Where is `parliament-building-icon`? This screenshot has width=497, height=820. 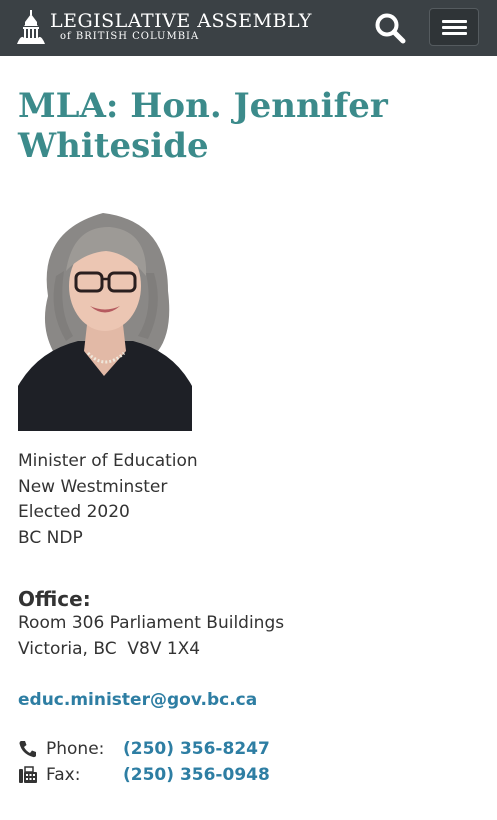 parliament-building-icon is located at coordinates (31, 27).